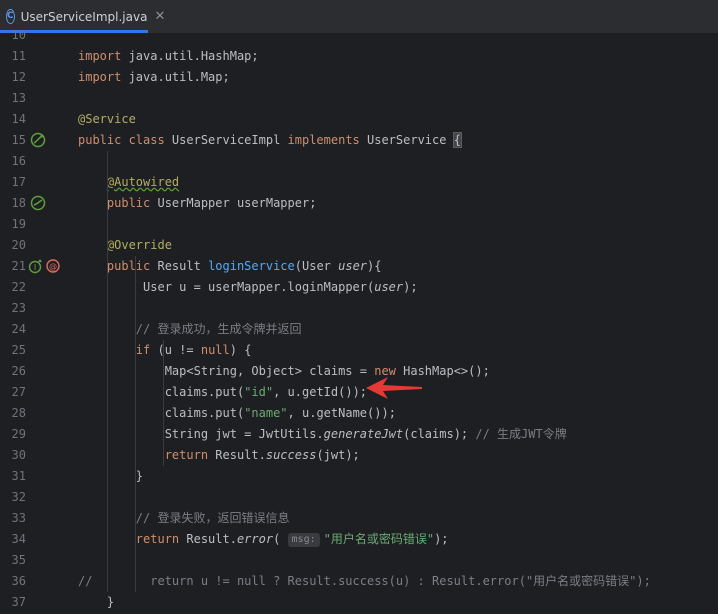 Image resolution: width=718 pixels, height=614 pixels. I want to click on code-text: @Autowired, so click(128, 182).